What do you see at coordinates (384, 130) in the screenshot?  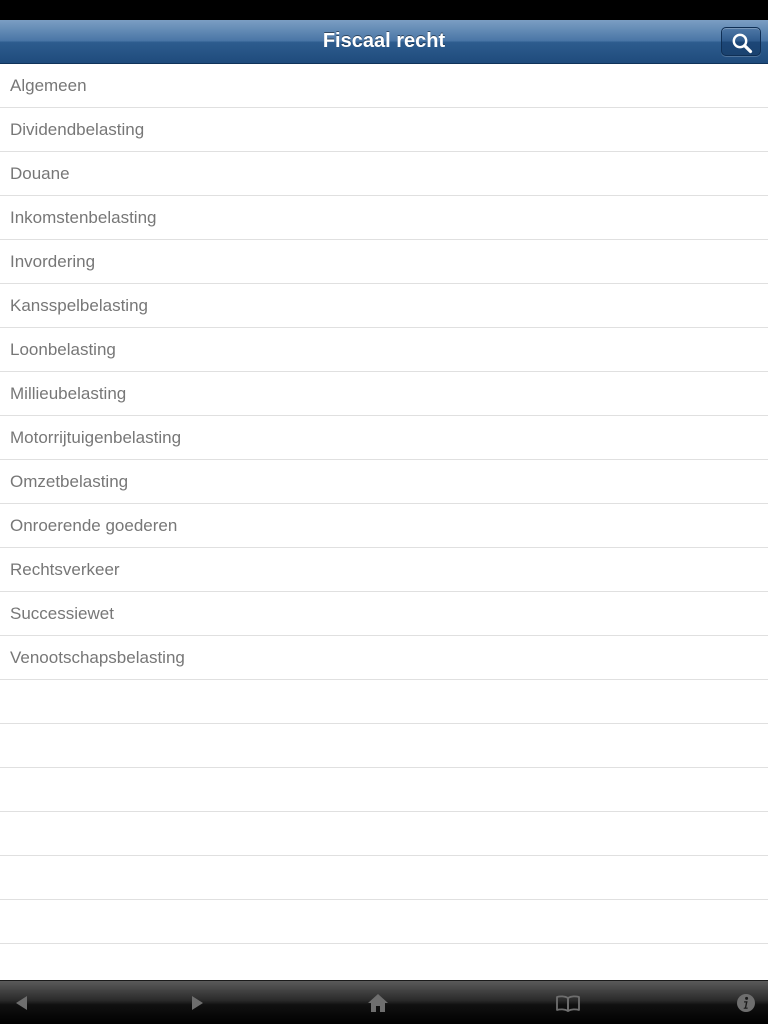 I see `list-item: Dividendbelasting` at bounding box center [384, 130].